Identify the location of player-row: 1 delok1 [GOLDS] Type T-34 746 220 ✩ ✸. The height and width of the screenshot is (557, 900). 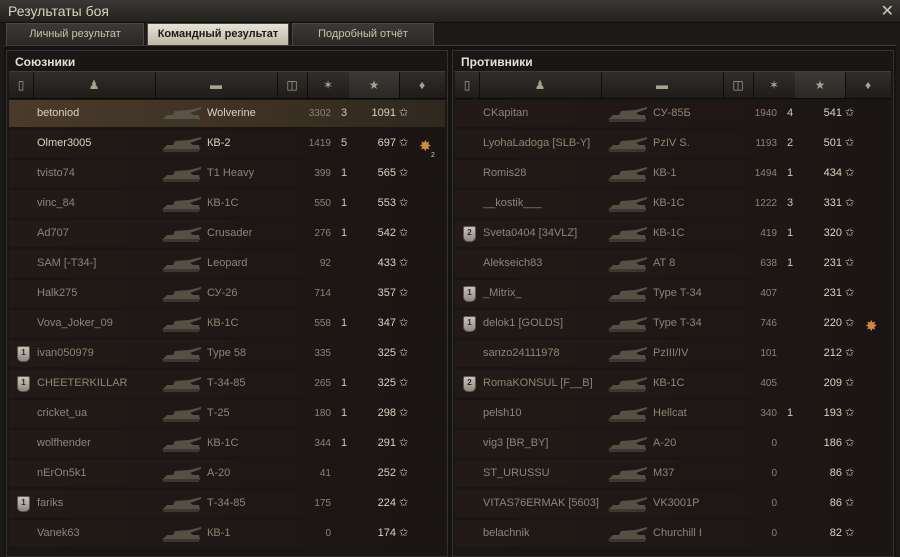
(673, 323).